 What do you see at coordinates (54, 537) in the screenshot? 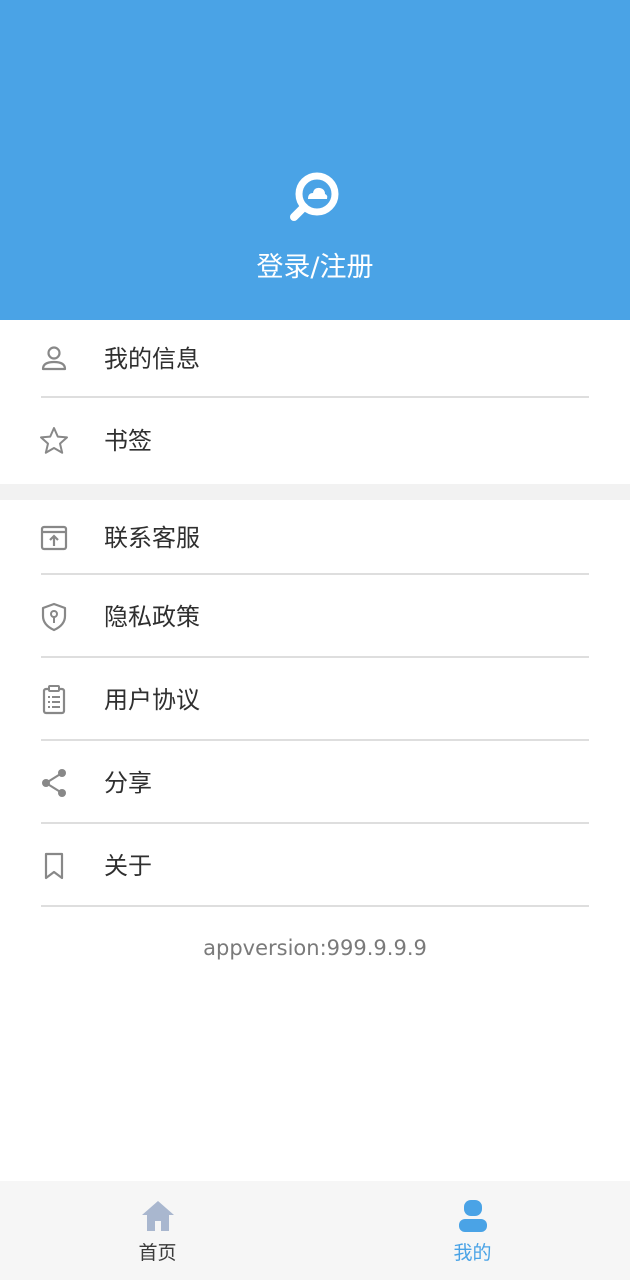
I see `contact-icon` at bounding box center [54, 537].